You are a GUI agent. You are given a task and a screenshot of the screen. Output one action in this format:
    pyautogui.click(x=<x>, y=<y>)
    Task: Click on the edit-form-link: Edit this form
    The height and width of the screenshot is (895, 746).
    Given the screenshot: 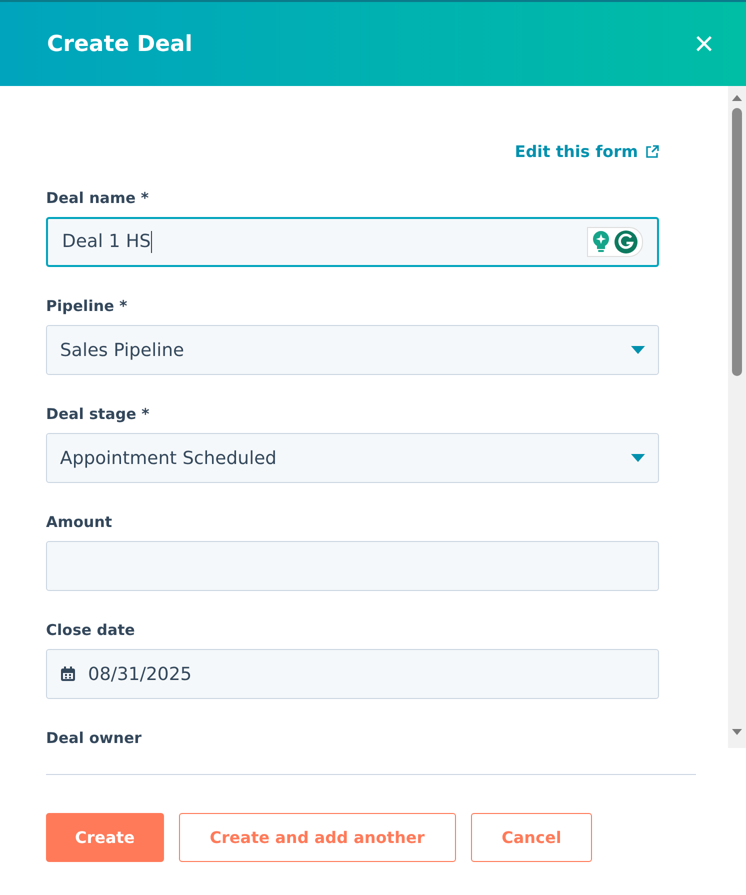 What is the action you would take?
    pyautogui.click(x=586, y=151)
    